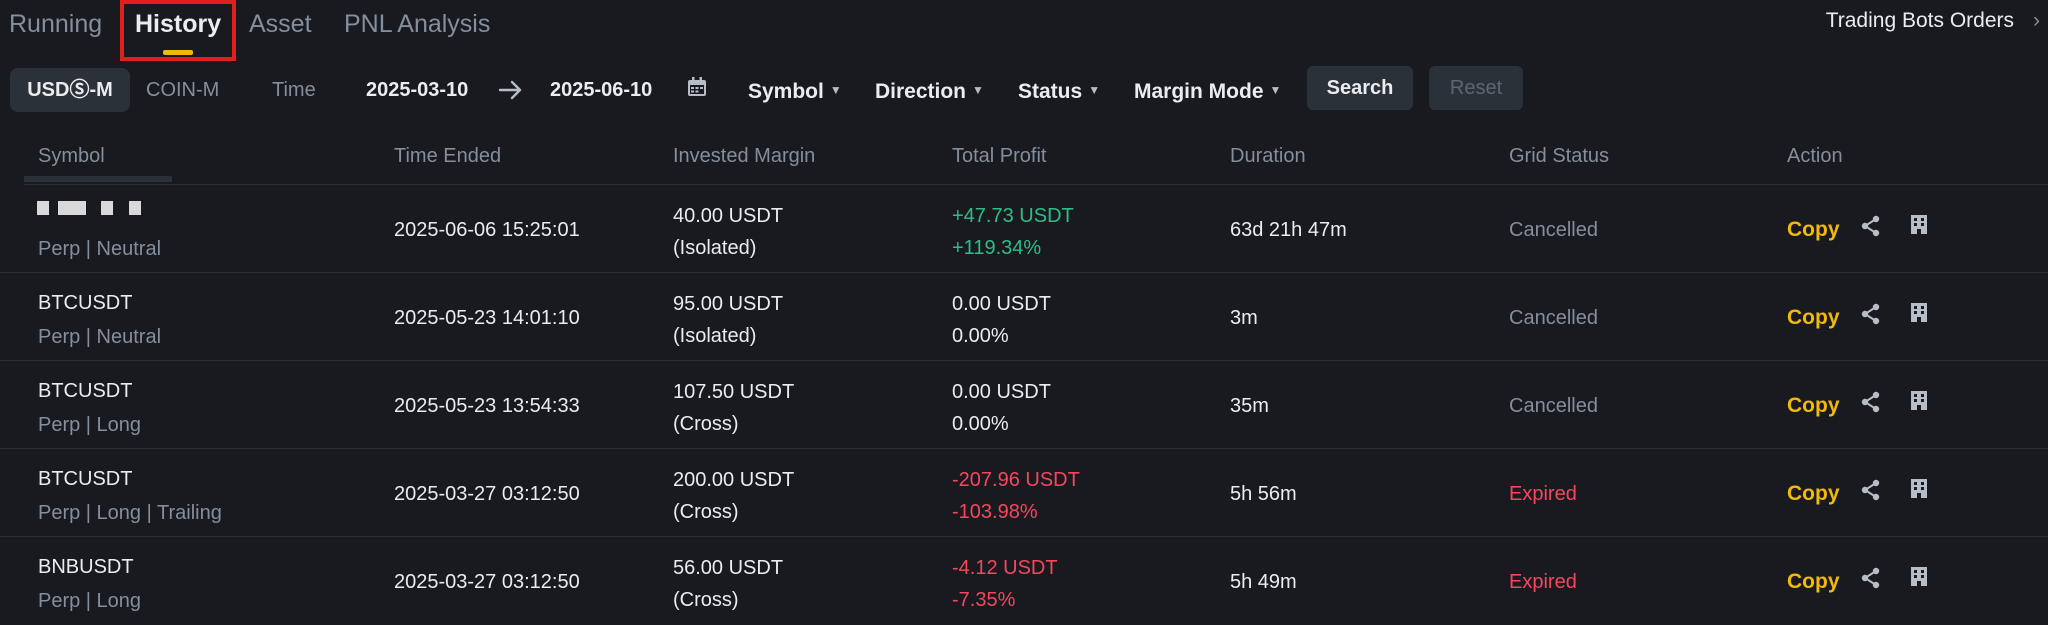 This screenshot has width=2048, height=625. What do you see at coordinates (997, 248) in the screenshot?
I see `profit-percent: +119.34%` at bounding box center [997, 248].